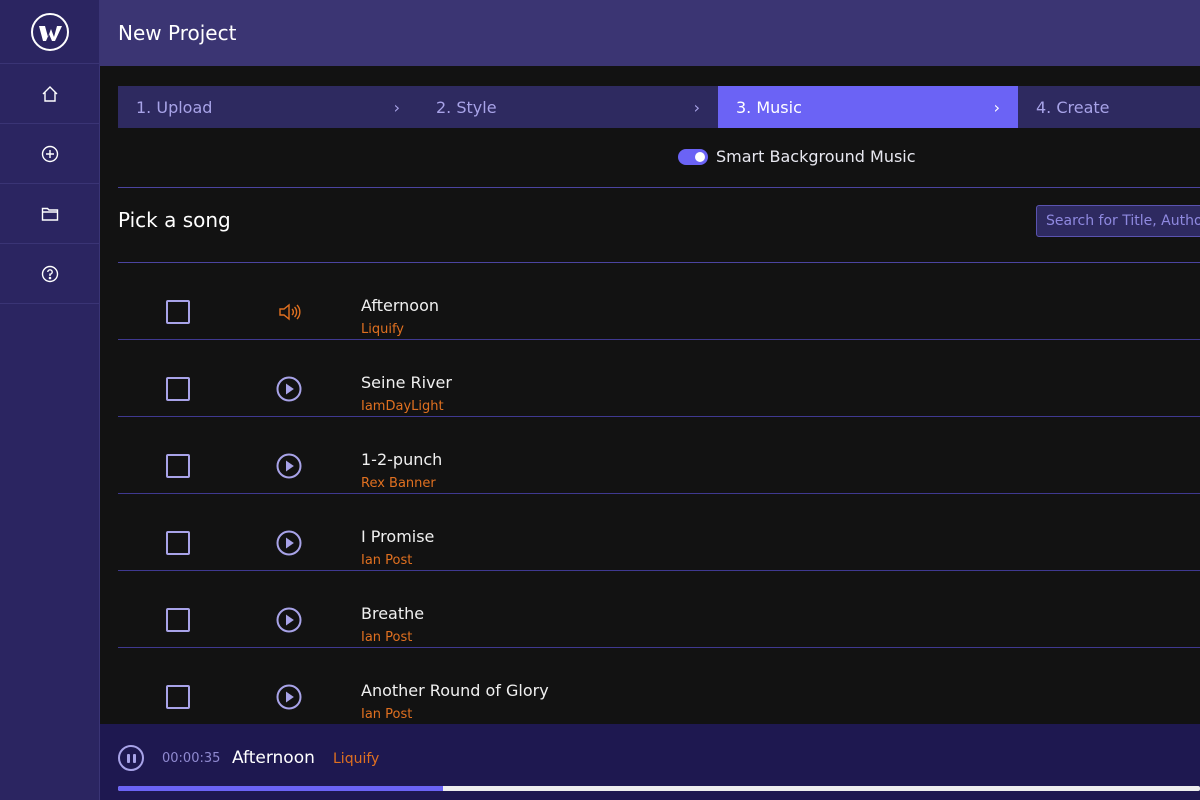  I want to click on song-row: Another Round of Glory Ian Post, so click(659, 686).